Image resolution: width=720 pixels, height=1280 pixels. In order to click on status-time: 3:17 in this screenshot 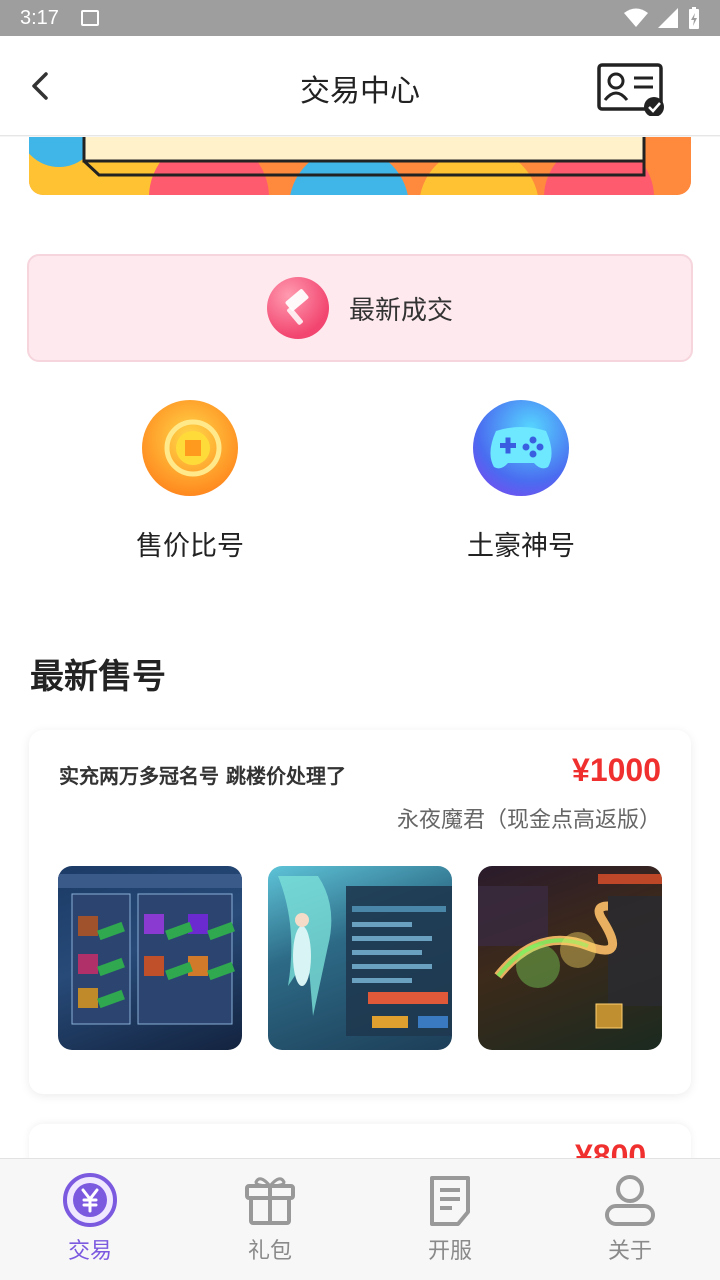, I will do `click(39, 17)`.